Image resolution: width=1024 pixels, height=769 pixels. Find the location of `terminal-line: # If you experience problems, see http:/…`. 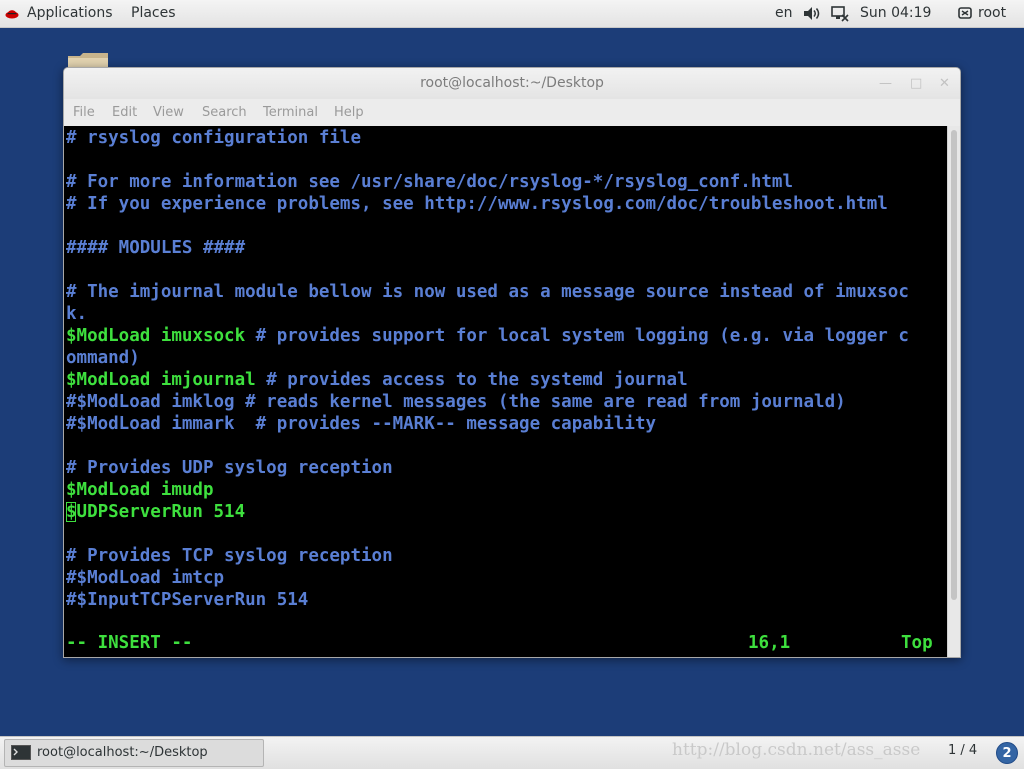

terminal-line: # If you experience problems, see http:/… is located at coordinates (477, 204).